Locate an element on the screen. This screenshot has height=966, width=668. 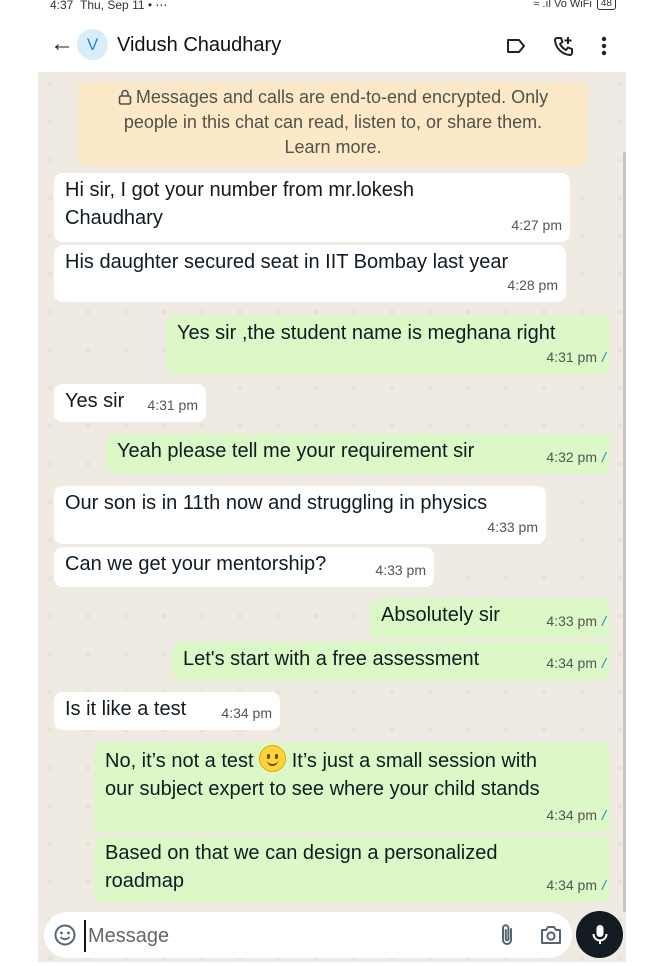
emoji-icon is located at coordinates (65, 935).